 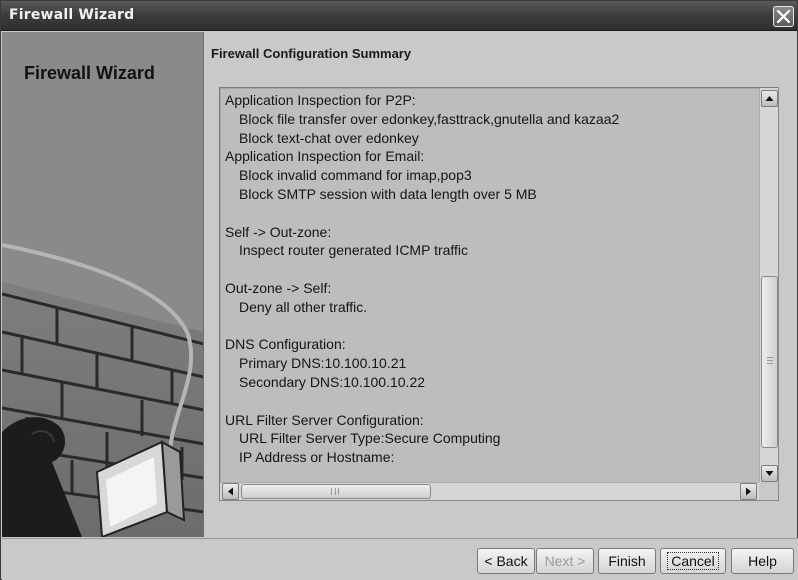 I want to click on horizontal-scroll-thumb, so click(x=336, y=491).